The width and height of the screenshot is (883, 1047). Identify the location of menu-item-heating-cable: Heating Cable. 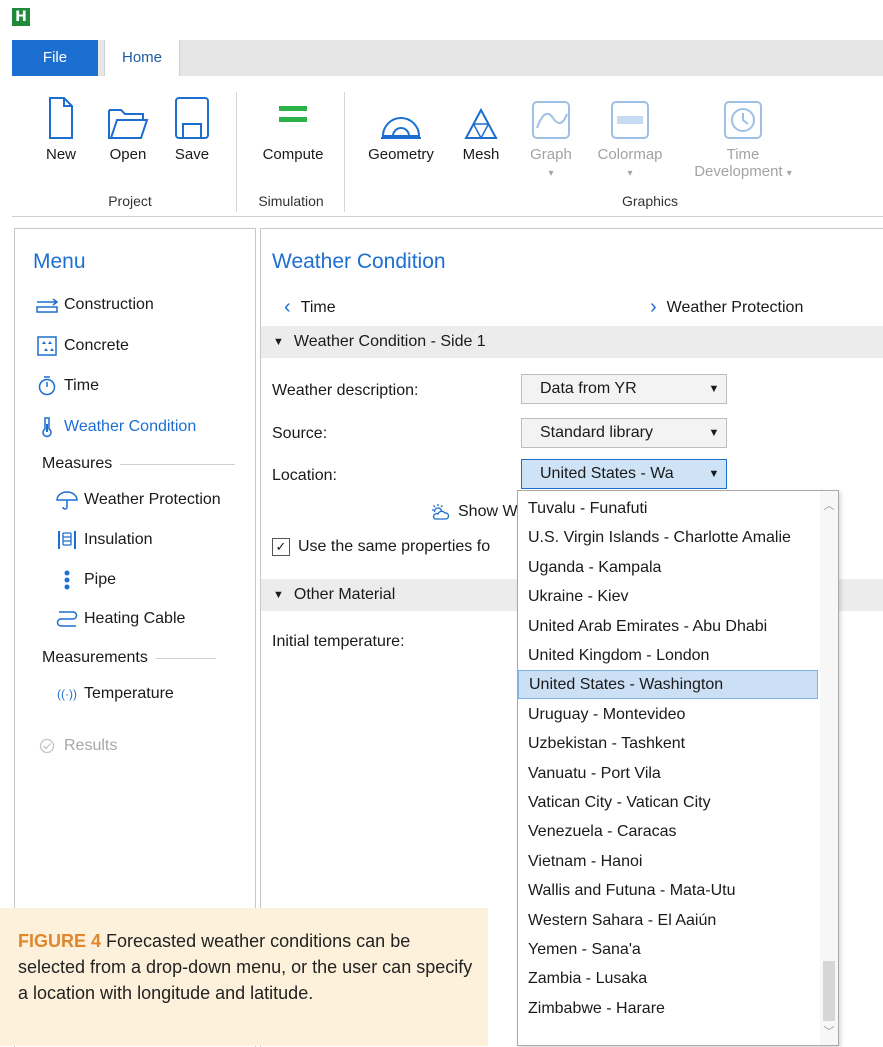
(120, 619).